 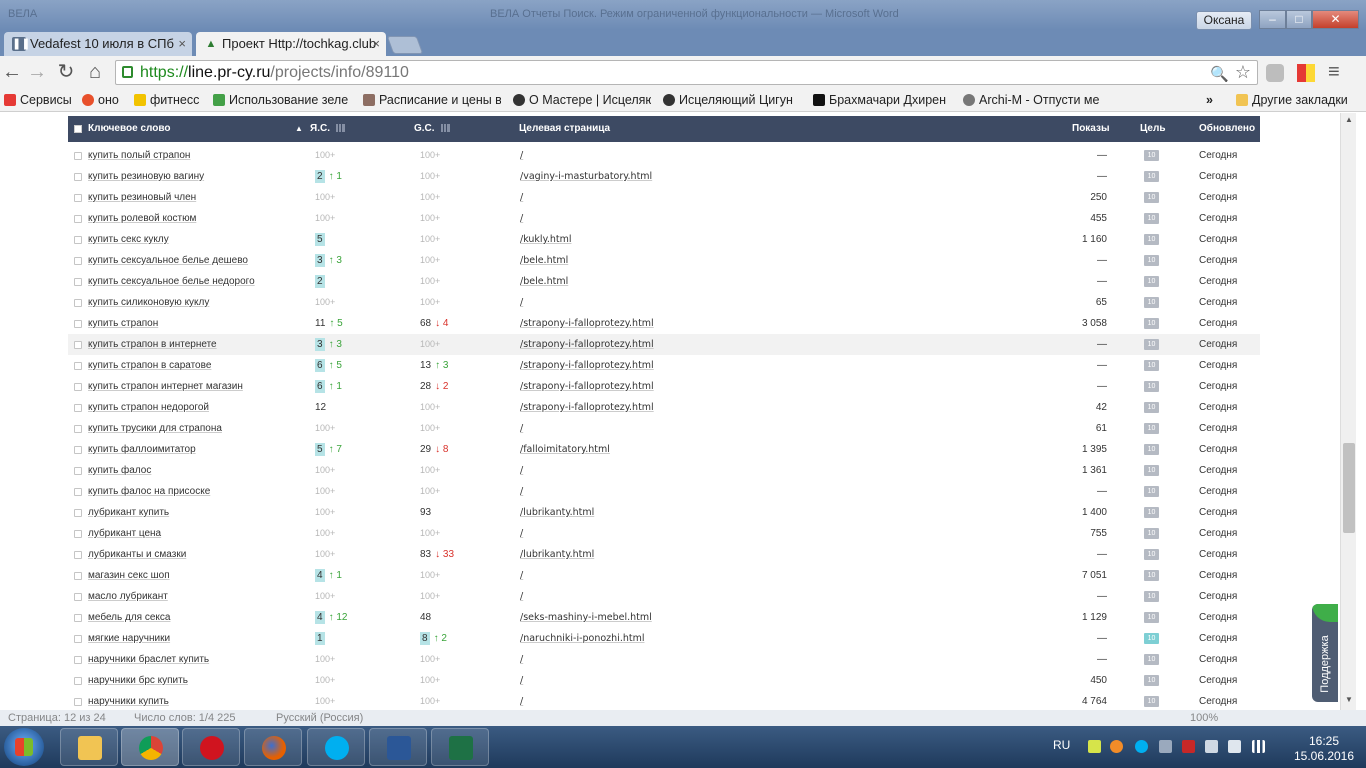 I want to click on bookmark-qigong: Исцеляющий Цигун, so click(x=730, y=100).